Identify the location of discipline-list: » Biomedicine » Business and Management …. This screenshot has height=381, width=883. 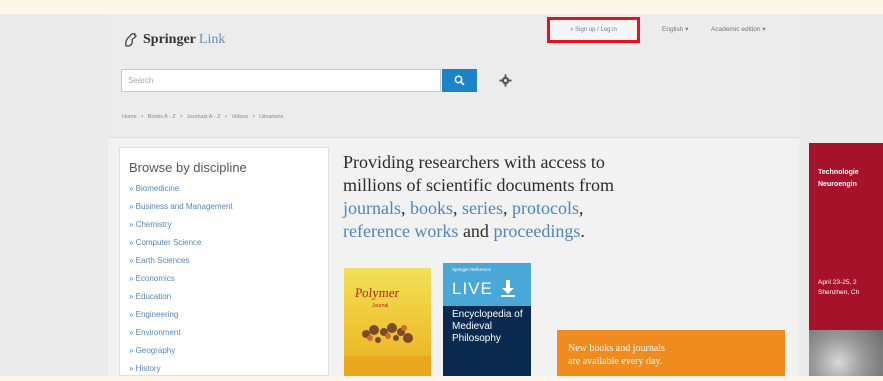
(181, 279).